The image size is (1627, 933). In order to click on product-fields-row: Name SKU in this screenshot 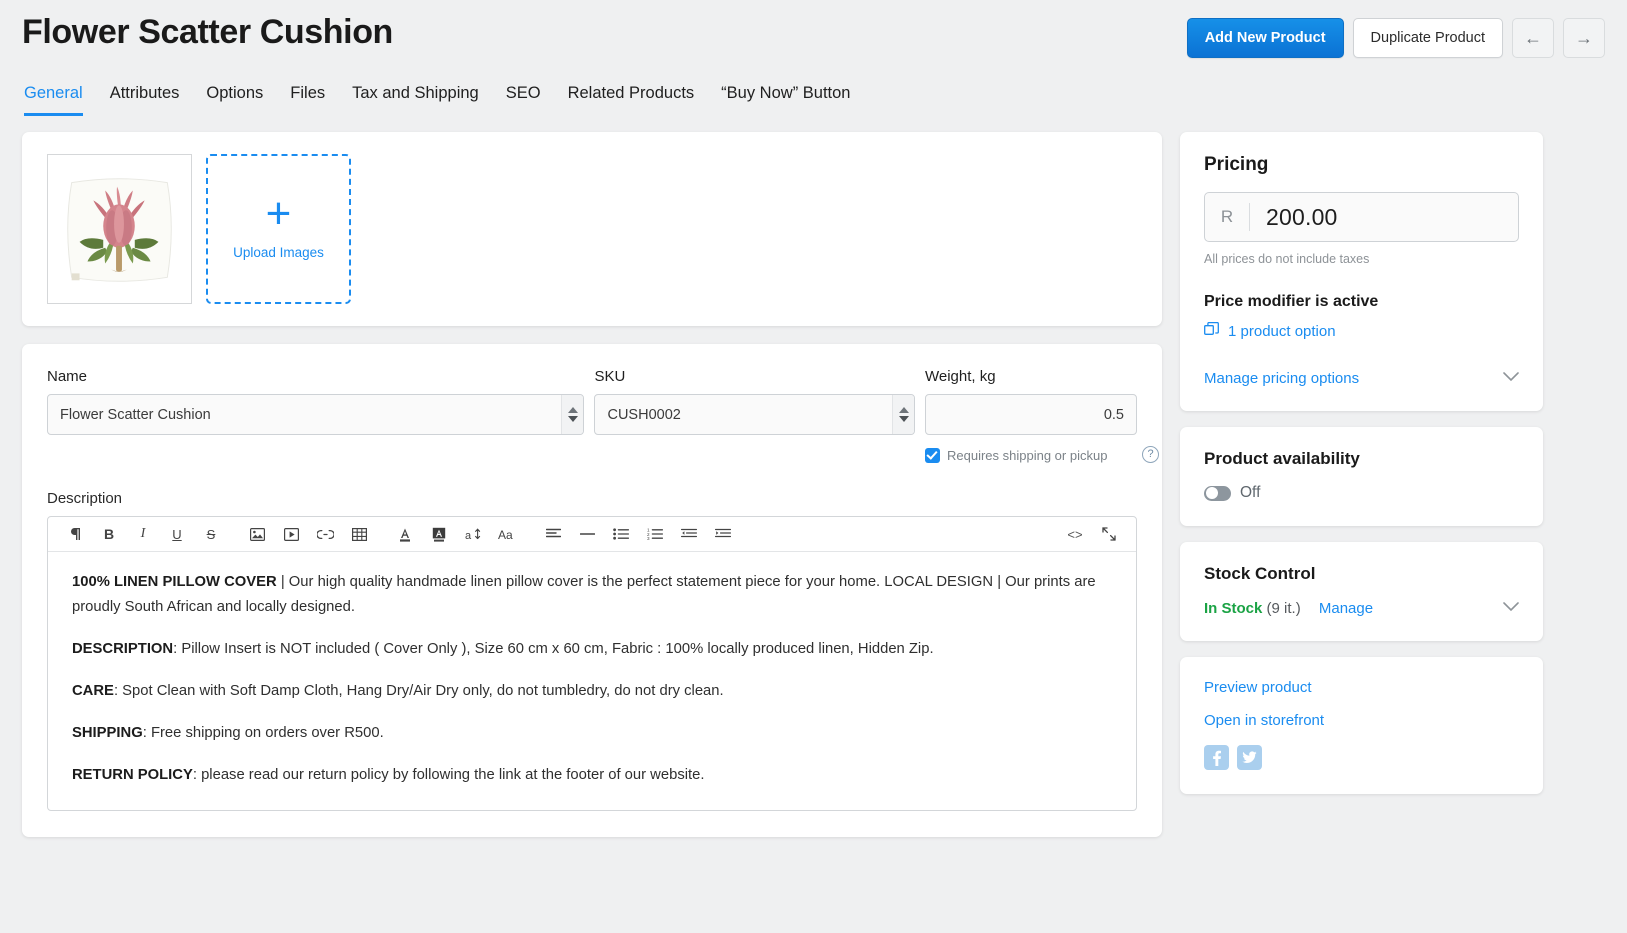, I will do `click(603, 417)`.